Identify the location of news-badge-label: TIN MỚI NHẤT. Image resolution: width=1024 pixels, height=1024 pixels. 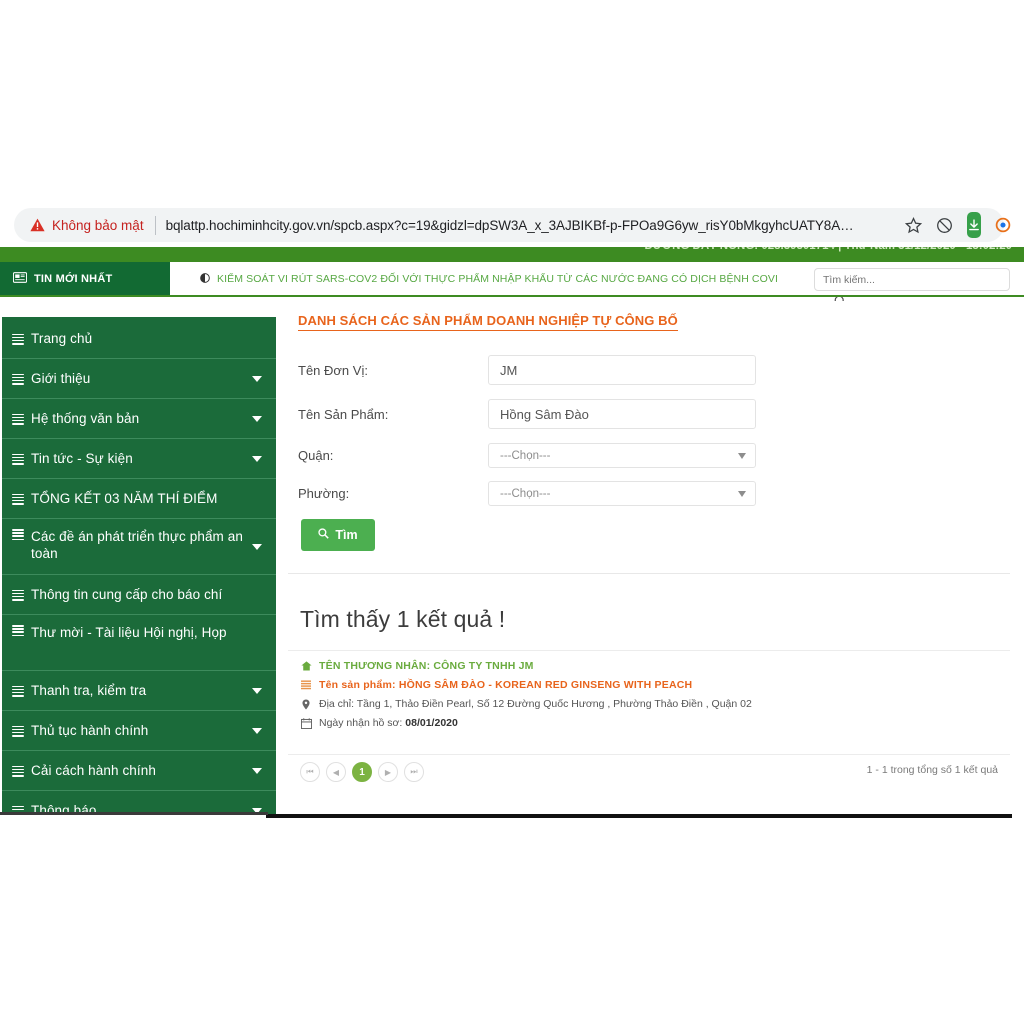
(73, 278).